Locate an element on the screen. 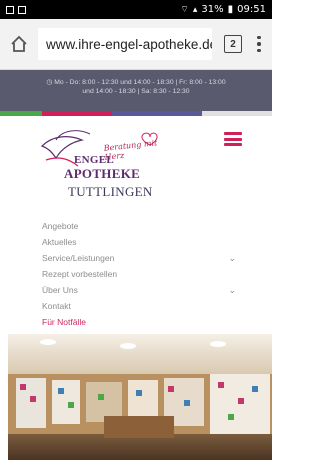 The width and height of the screenshot is (320, 460). browser-toolbar: www.ihre-engel-apotheke.de 2 is located at coordinates (136, 44).